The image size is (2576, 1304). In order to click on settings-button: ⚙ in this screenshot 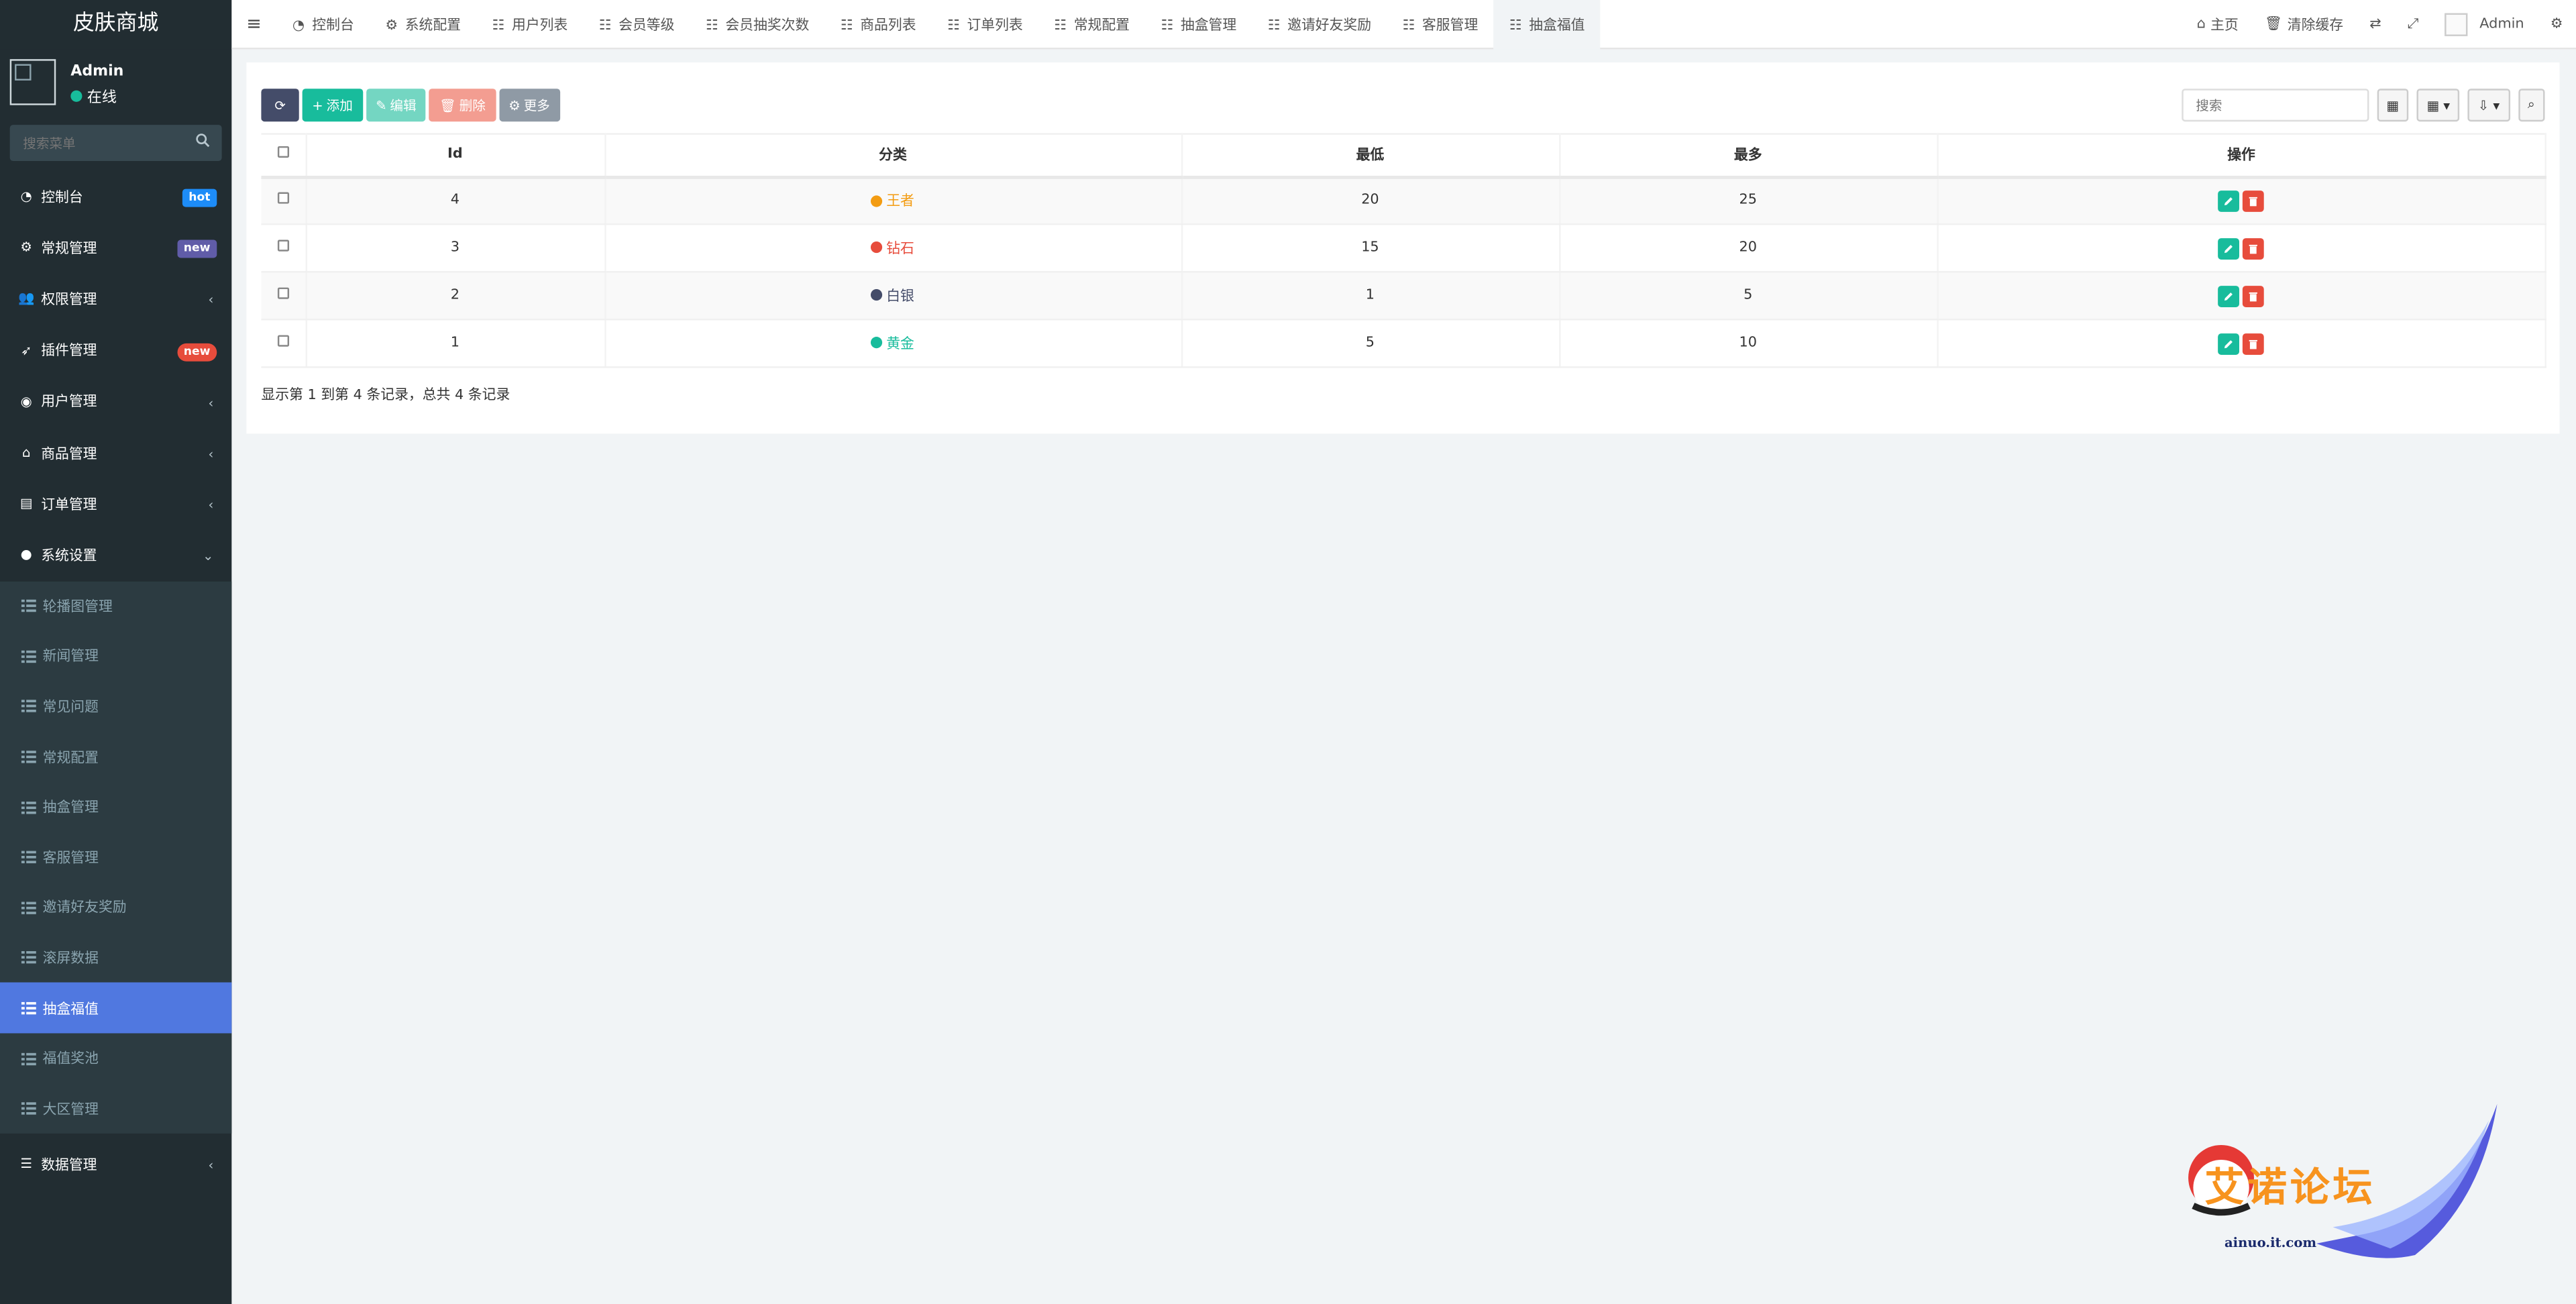, I will do `click(2556, 24)`.